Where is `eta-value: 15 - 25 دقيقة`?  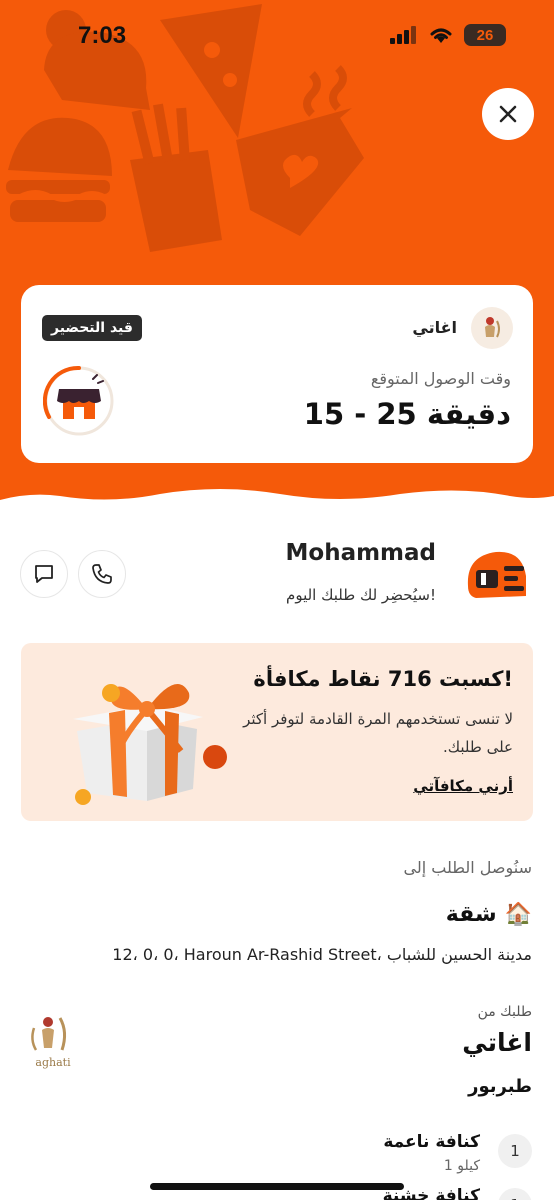
eta-value: 15 - 25 دقيقة is located at coordinates (407, 414).